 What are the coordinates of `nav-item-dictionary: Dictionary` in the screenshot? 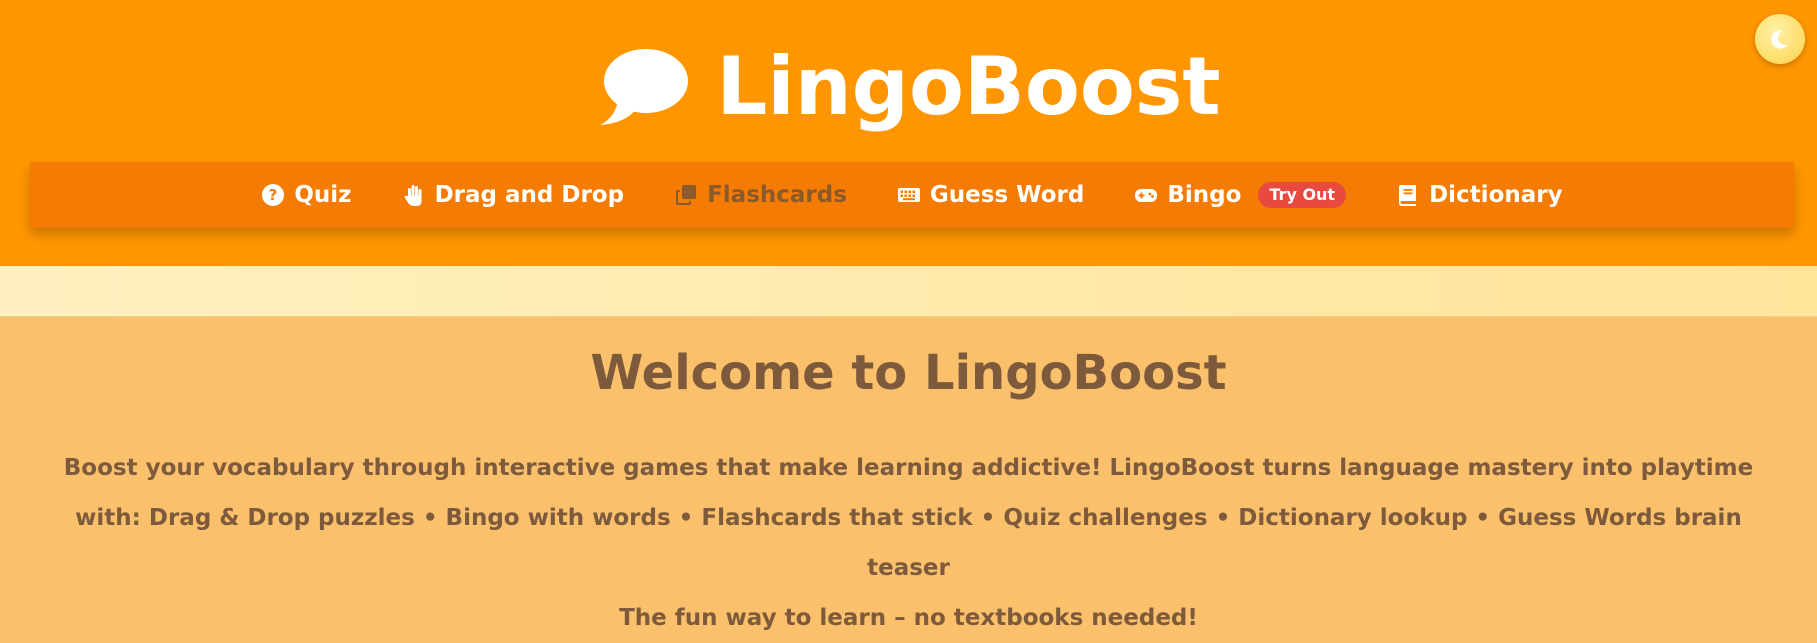 It's located at (1479, 195).